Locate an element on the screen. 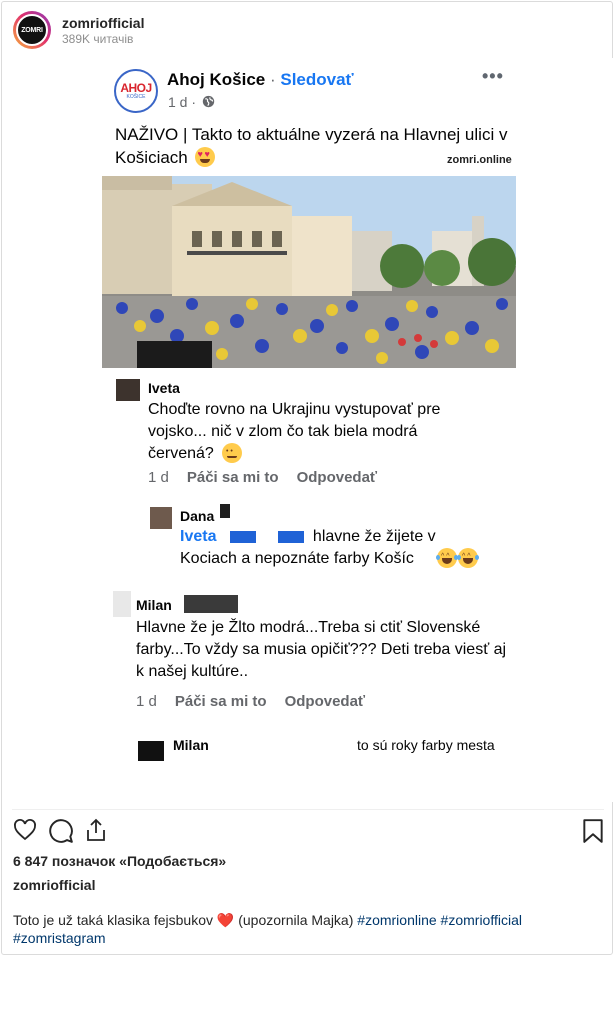  avatar: ZOMRI is located at coordinates (32, 30).